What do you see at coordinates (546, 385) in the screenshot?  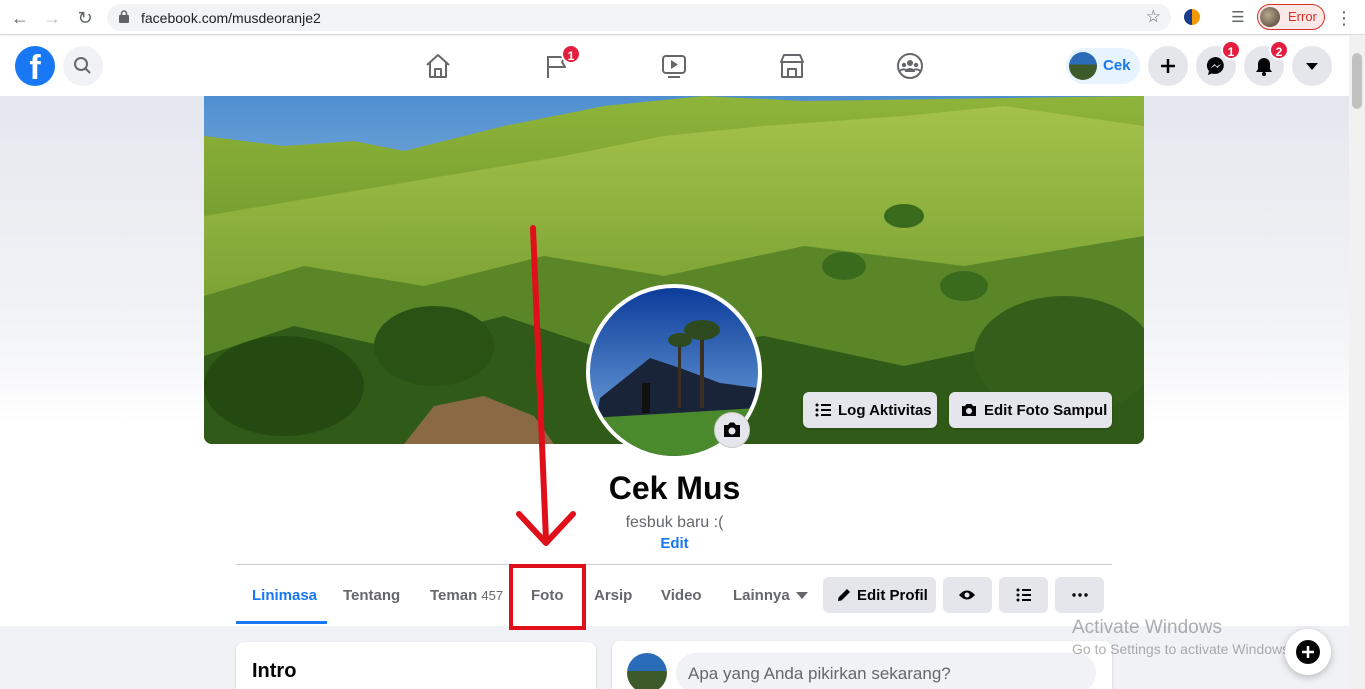 I see `annotation-arrow` at bounding box center [546, 385].